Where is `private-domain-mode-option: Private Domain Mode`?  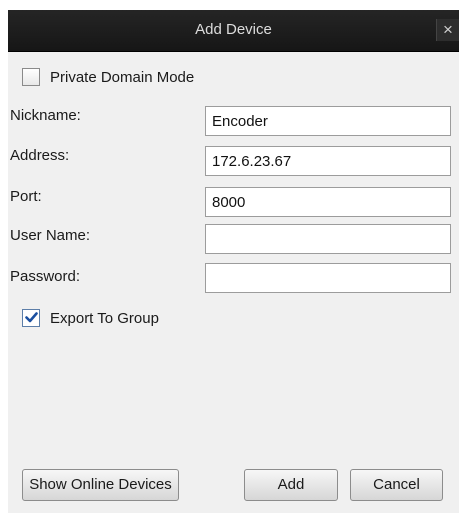
private-domain-mode-option: Private Domain Mode is located at coordinates (132, 78).